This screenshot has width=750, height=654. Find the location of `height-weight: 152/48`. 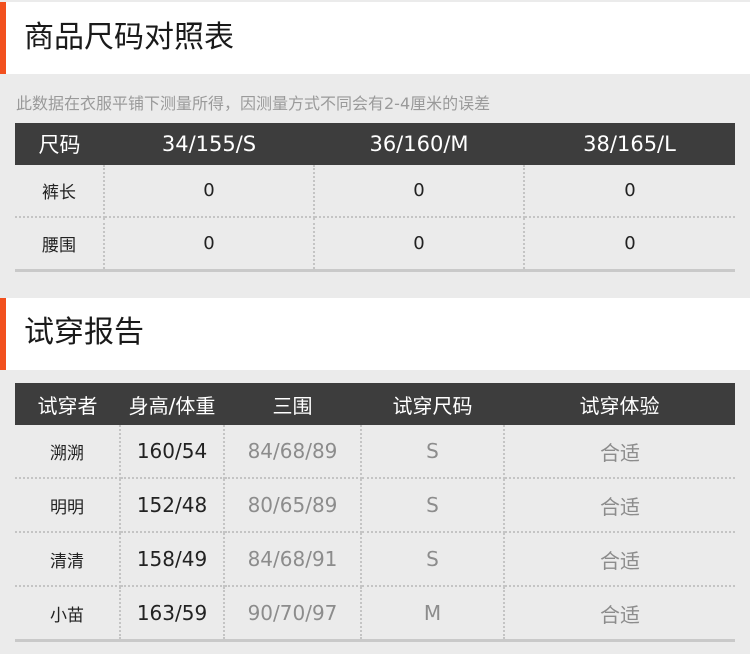

height-weight: 152/48 is located at coordinates (172, 505).